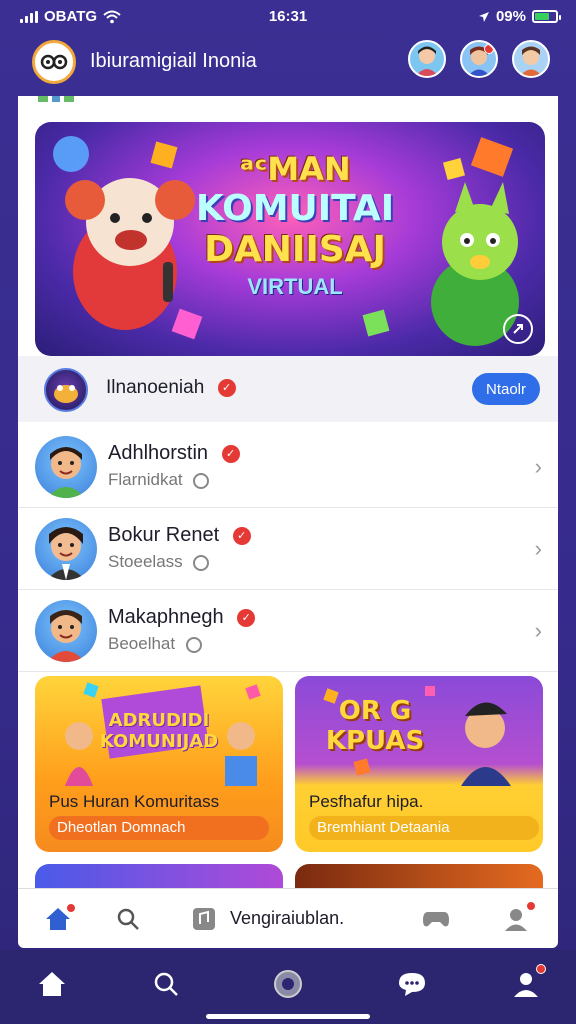  I want to click on list-item-subtitle: Flarnidkat, so click(159, 480).